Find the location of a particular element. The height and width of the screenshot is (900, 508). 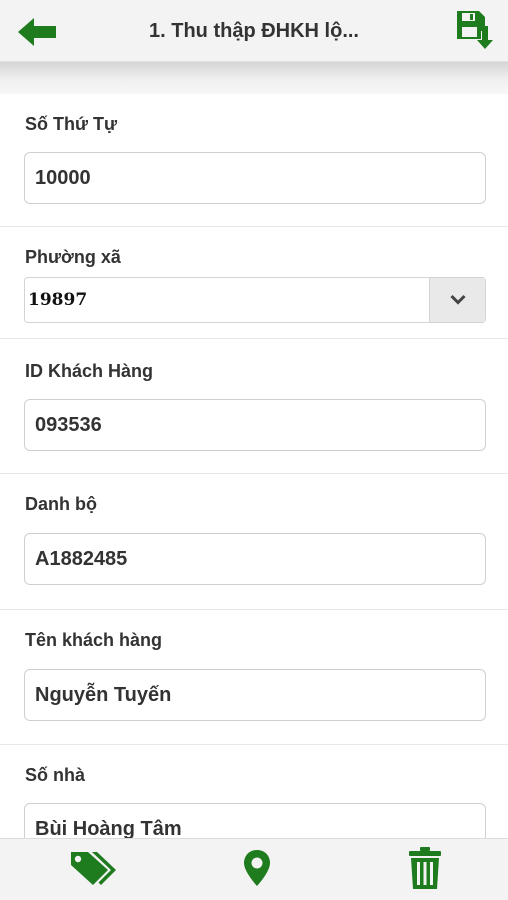

tags-icon is located at coordinates (92, 870).